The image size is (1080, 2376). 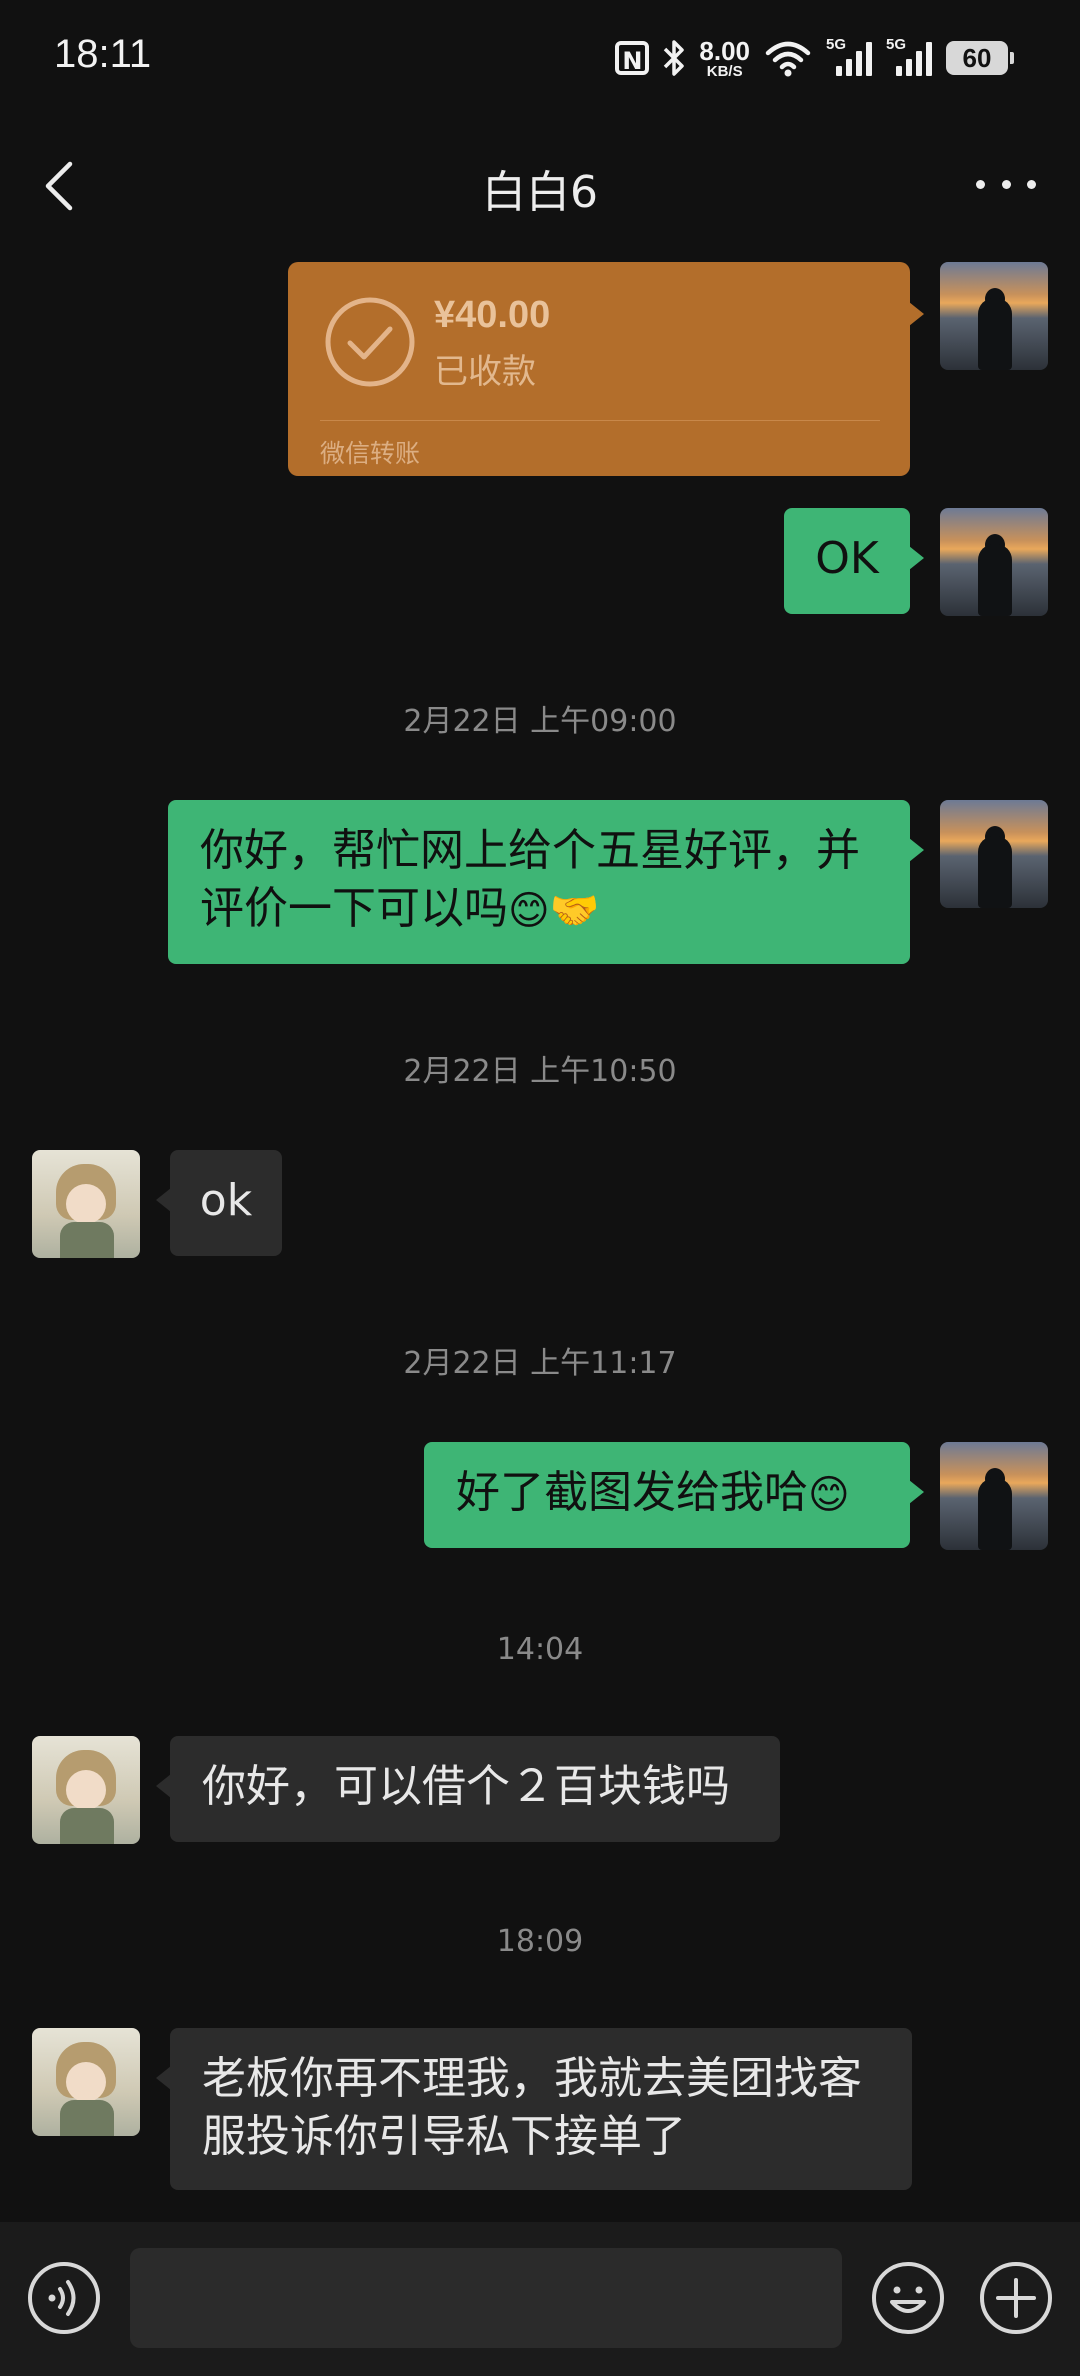 I want to click on transfer-label: 微信转账, so click(x=370, y=453).